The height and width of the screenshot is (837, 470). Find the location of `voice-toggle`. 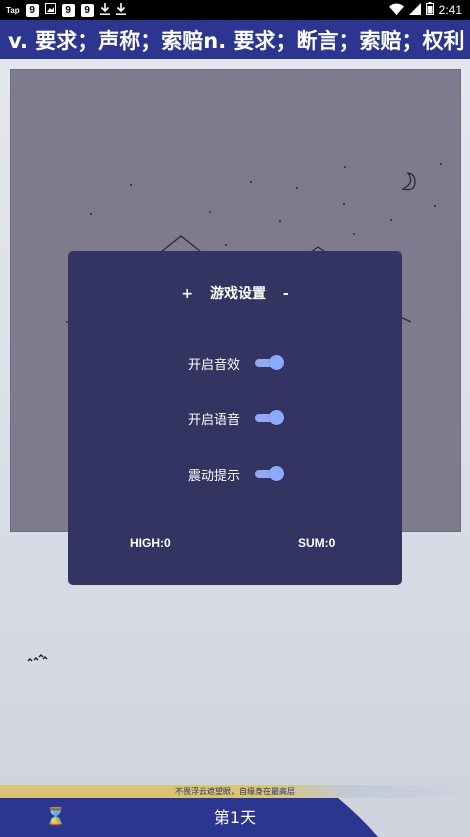

voice-toggle is located at coordinates (270, 417).